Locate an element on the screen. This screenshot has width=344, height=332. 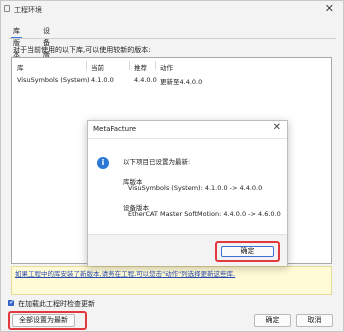
dialog-close-icon: ✕ is located at coordinates (277, 128).